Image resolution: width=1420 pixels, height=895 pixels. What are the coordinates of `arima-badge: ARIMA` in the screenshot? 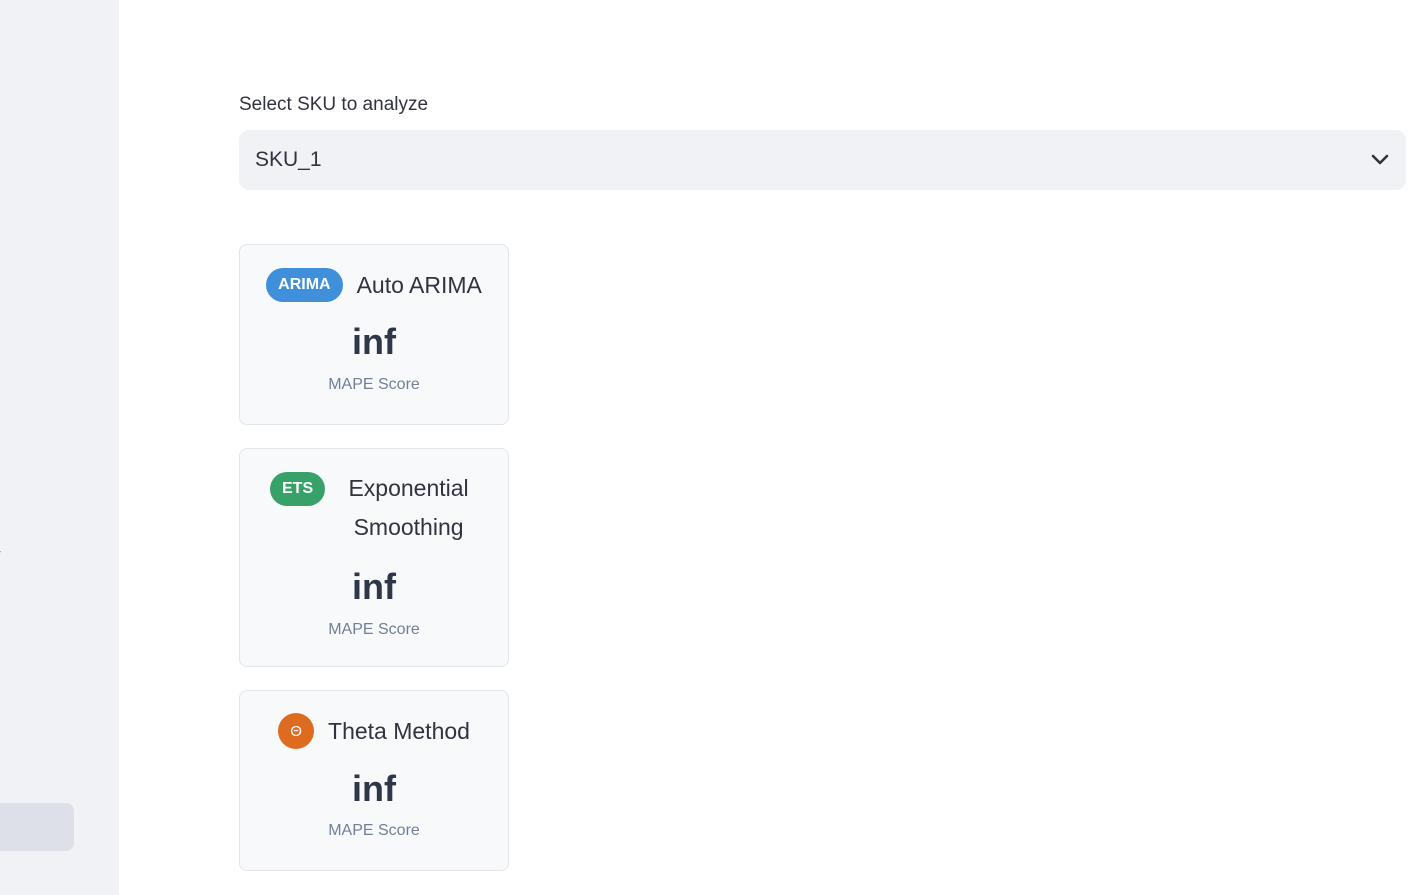 It's located at (304, 285).